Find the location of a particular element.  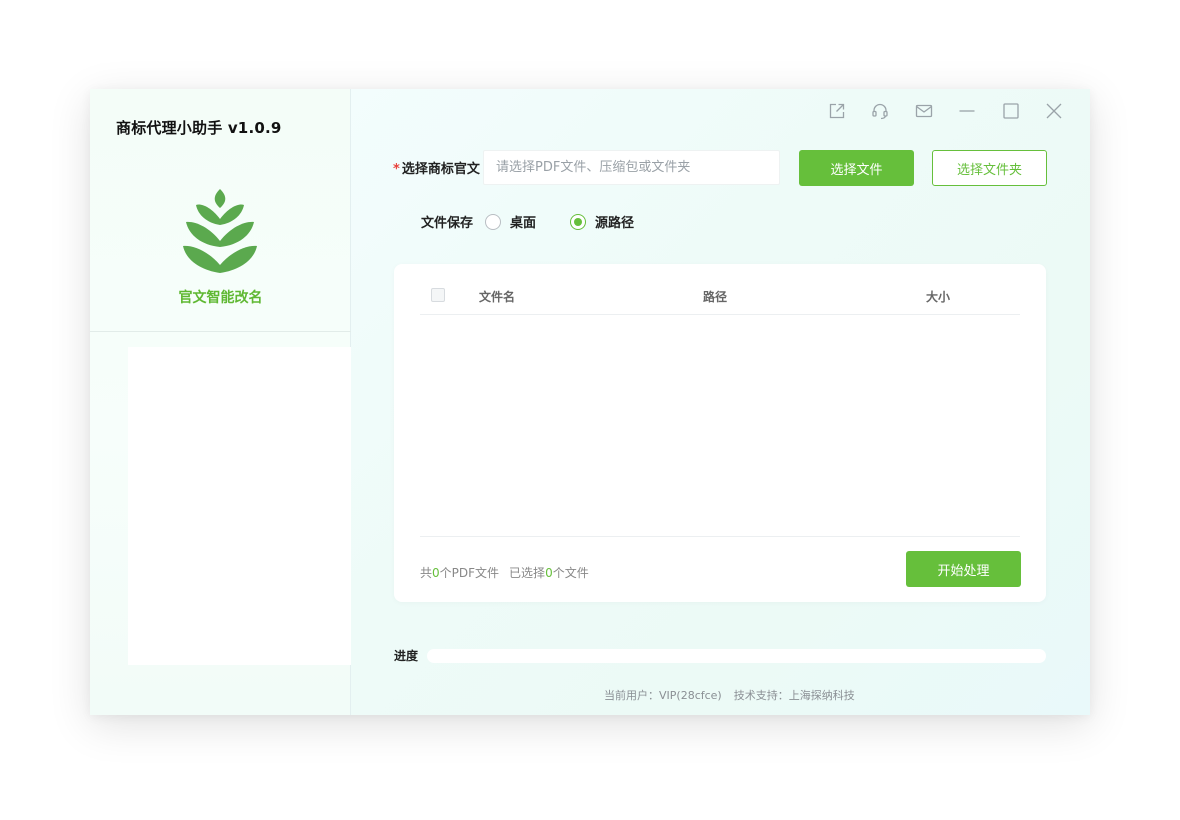

app-title: 商标代理小助手 v1.0.9 is located at coordinates (199, 128).